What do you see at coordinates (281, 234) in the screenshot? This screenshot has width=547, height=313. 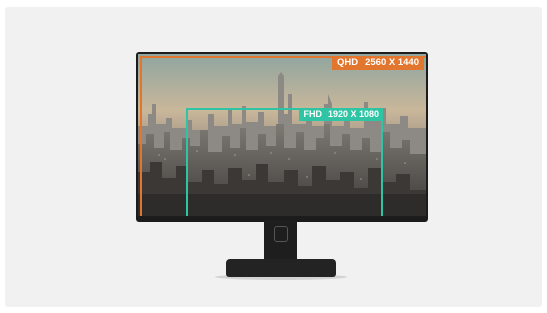 I see `cable-management-slot` at bounding box center [281, 234].